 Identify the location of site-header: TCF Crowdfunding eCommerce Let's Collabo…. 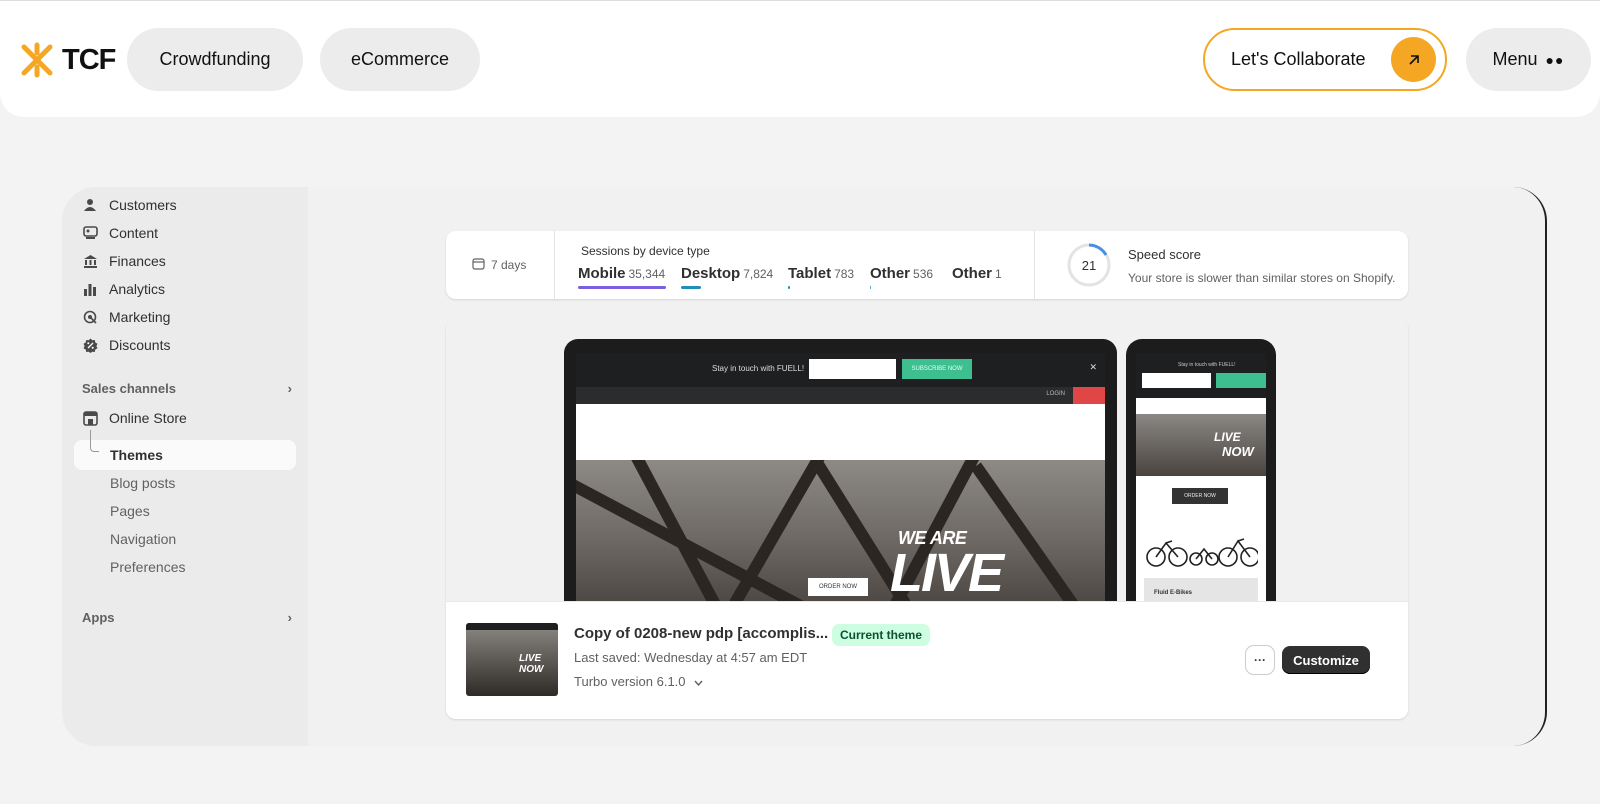
(800, 58).